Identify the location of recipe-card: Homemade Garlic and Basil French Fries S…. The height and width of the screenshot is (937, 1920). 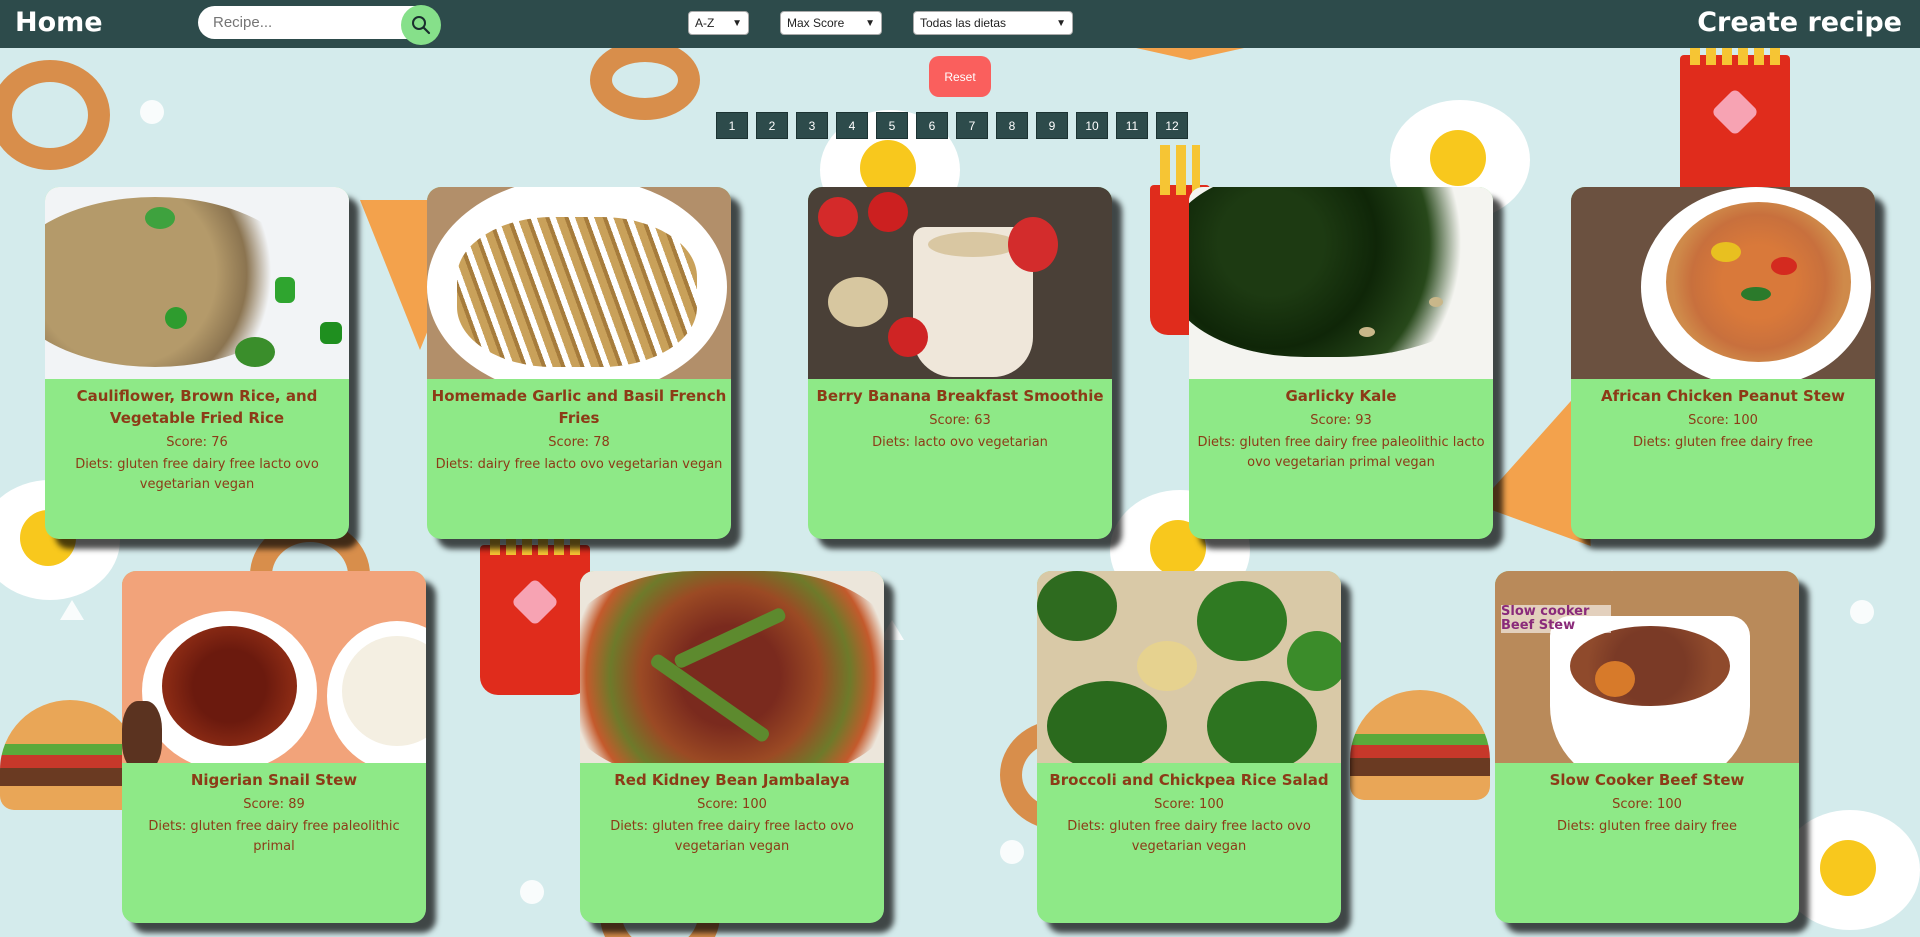
(579, 363).